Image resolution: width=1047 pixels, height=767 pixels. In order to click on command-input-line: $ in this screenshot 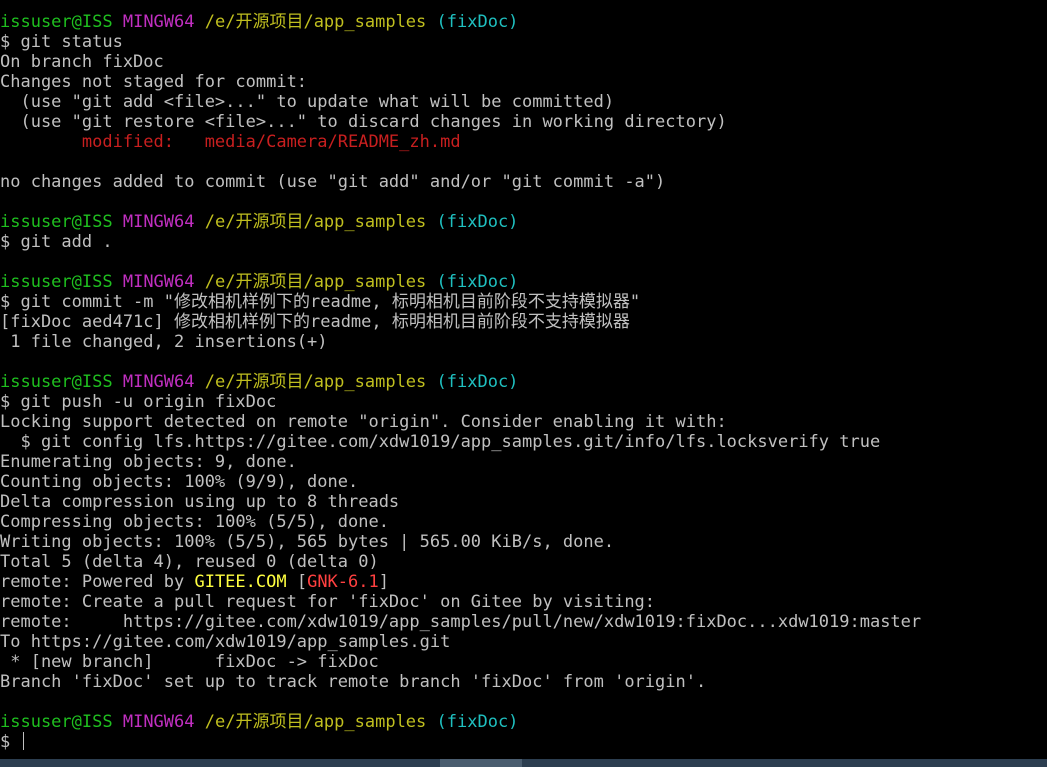, I will do `click(523, 742)`.